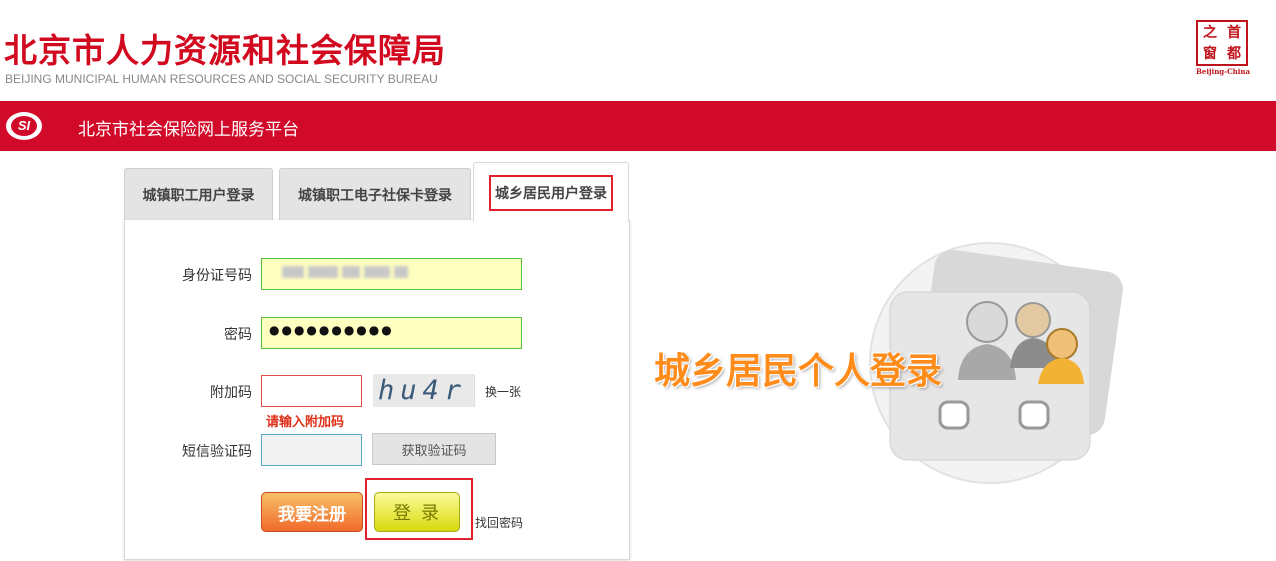 This screenshot has width=1276, height=561. I want to click on tab-urban-employee-login: 城镇职工用户登录, so click(198, 194).